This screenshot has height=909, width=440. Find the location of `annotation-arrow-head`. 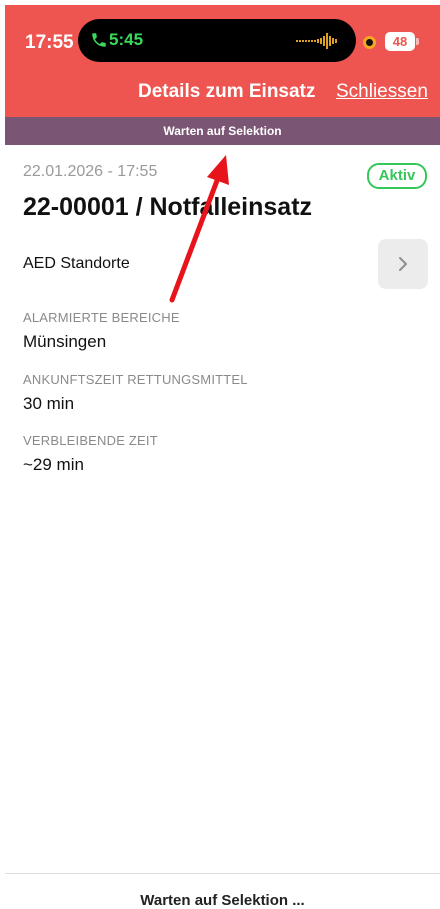

annotation-arrow-head is located at coordinates (218, 170).